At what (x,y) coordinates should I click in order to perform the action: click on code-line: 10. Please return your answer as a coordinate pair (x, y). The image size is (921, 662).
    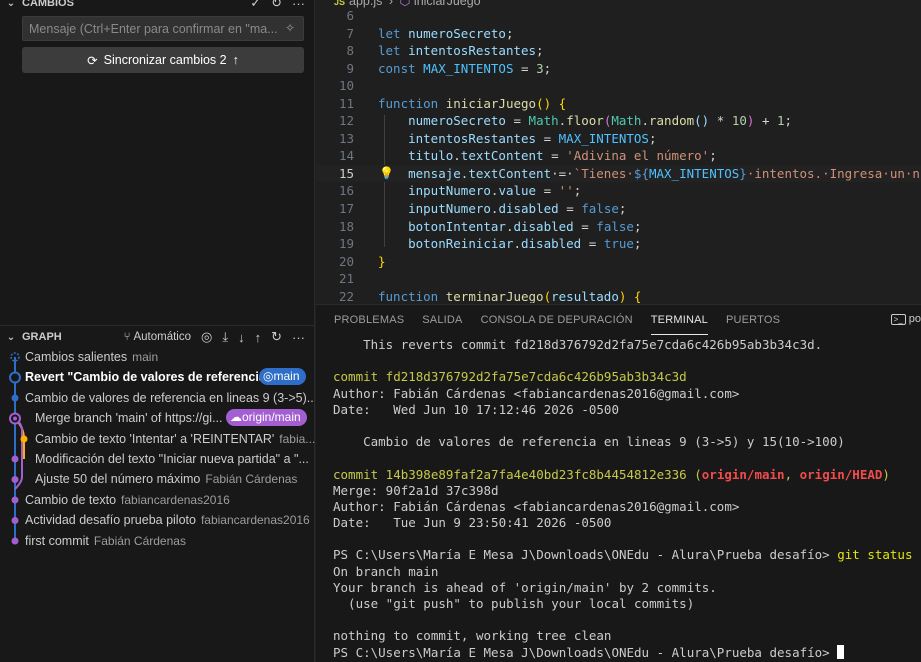
    Looking at the image, I should click on (618, 86).